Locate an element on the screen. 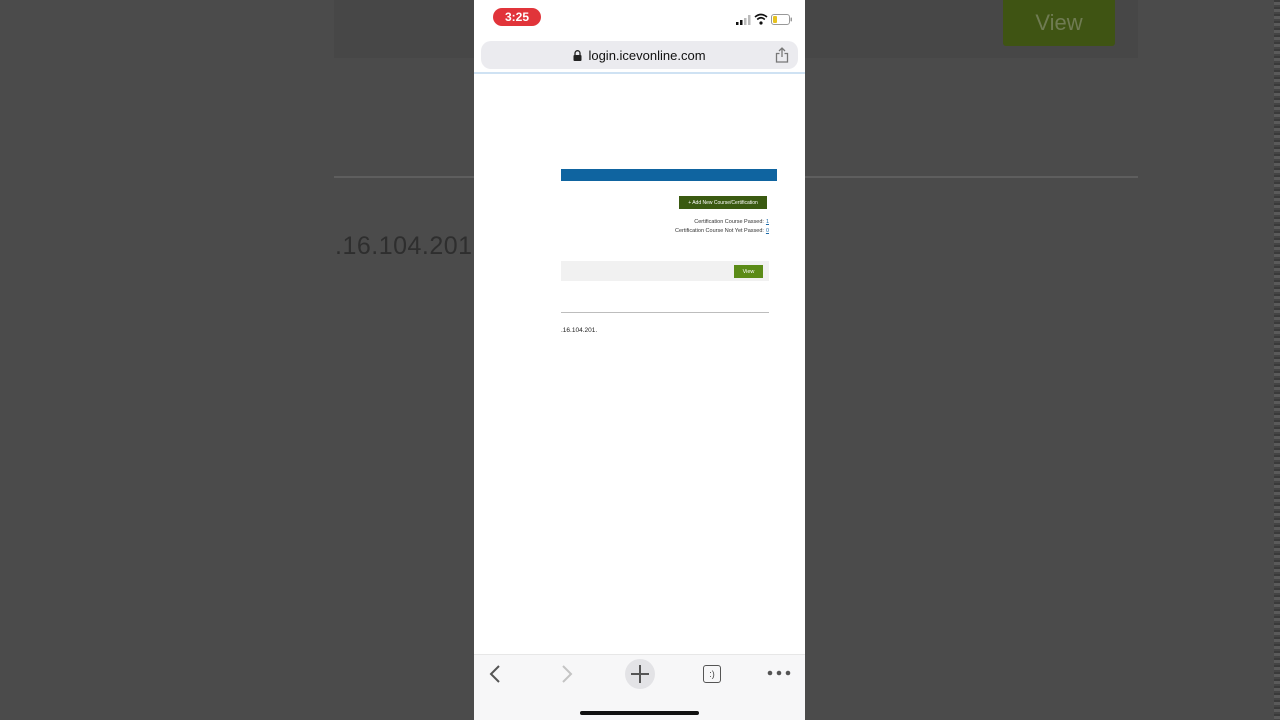 This screenshot has width=1280, height=720. status-bar: 3:25 is located at coordinates (639, 18).